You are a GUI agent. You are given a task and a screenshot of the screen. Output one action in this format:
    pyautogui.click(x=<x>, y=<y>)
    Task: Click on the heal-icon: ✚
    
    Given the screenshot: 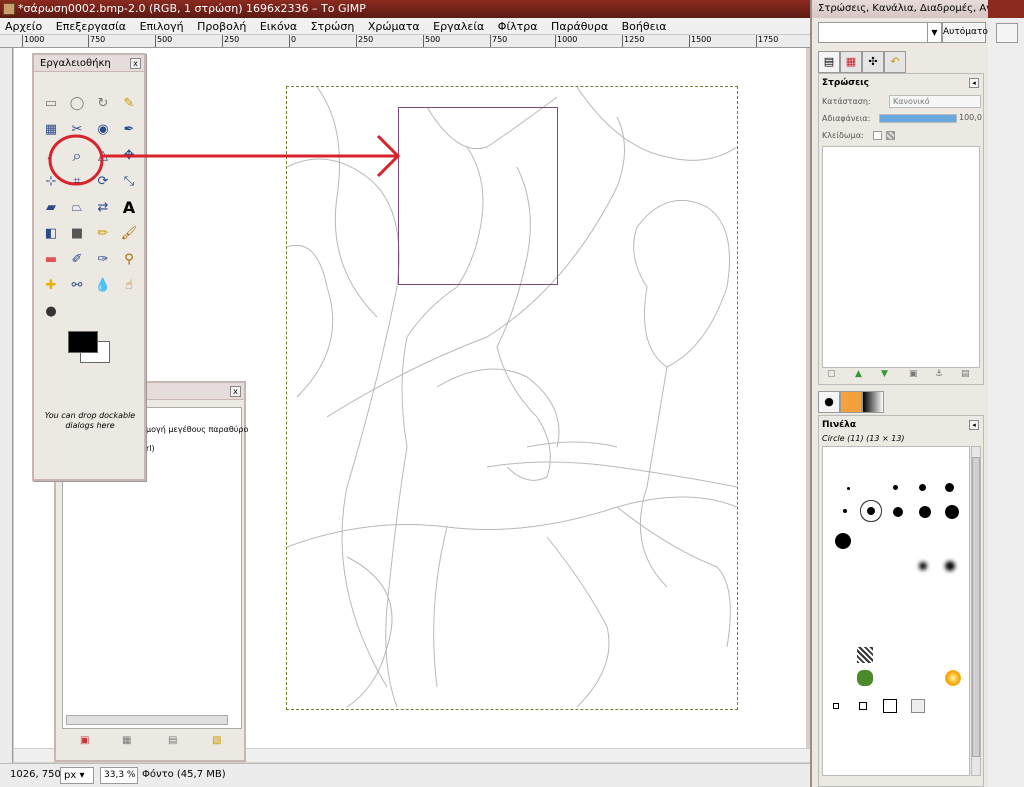 What is the action you would take?
    pyautogui.click(x=51, y=286)
    